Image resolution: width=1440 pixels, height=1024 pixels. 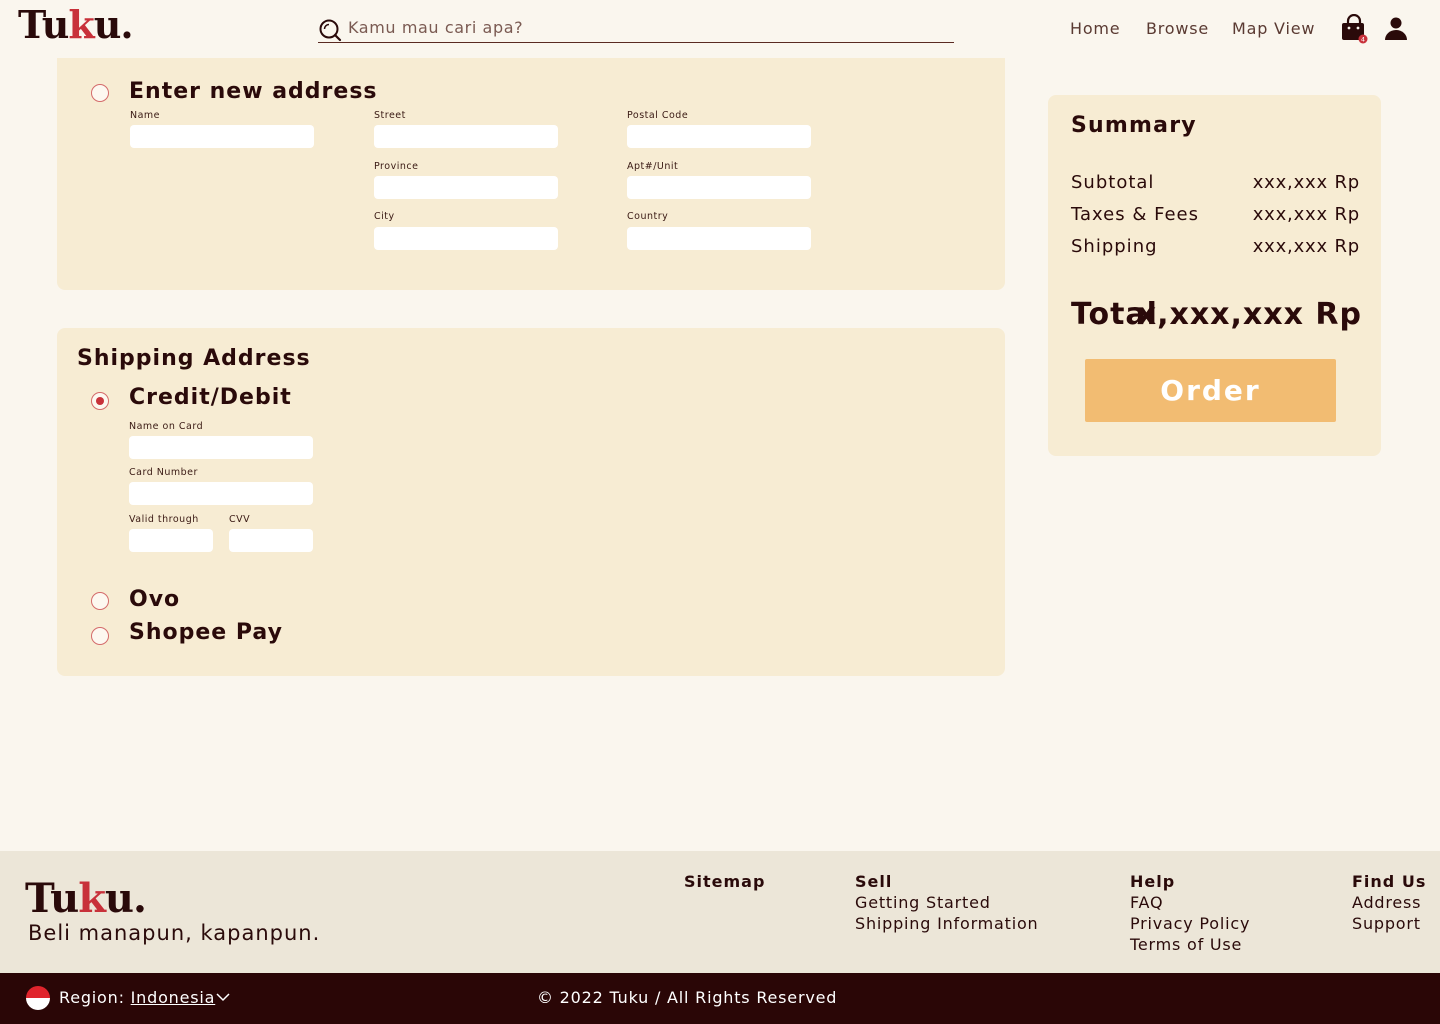 What do you see at coordinates (145, 115) in the screenshot?
I see `name-label: Name` at bounding box center [145, 115].